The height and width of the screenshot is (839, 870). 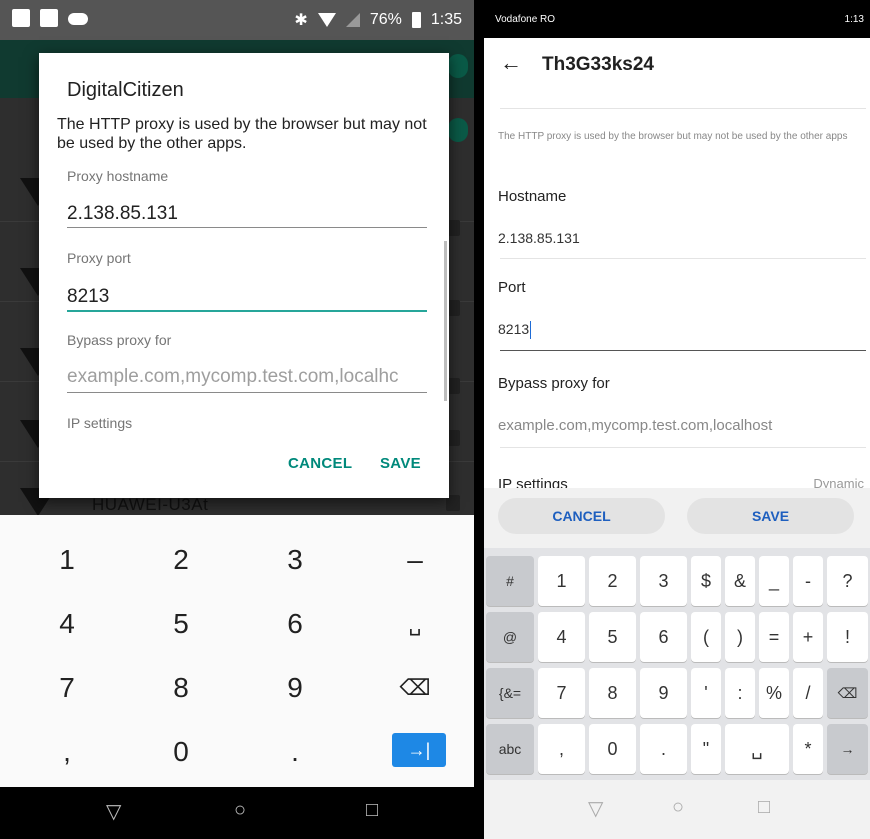 I want to click on key-equals: =, so click(x=774, y=637).